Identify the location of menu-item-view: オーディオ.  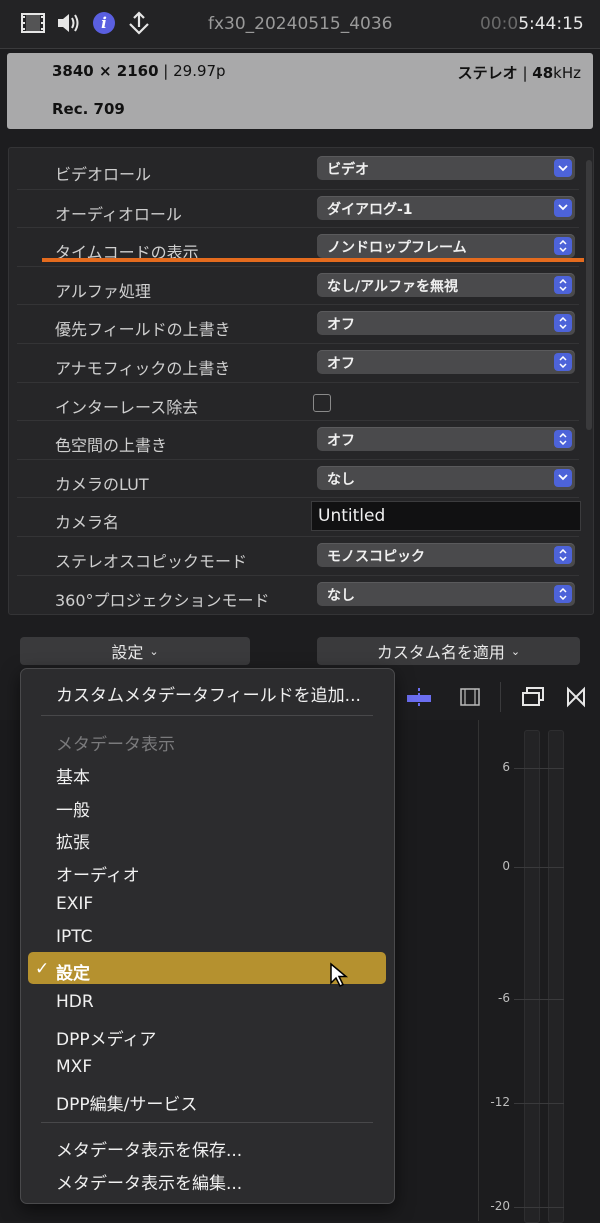
(98, 873).